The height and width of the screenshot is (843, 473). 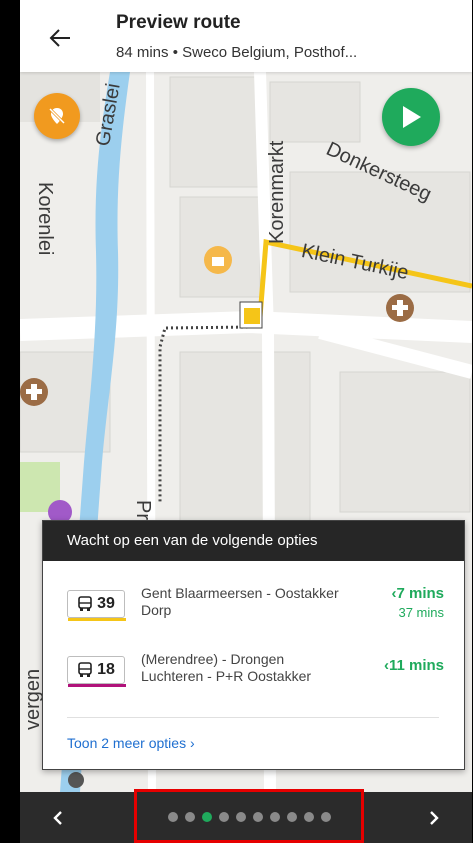 I want to click on departure-time: ‹7 mins, so click(x=417, y=593).